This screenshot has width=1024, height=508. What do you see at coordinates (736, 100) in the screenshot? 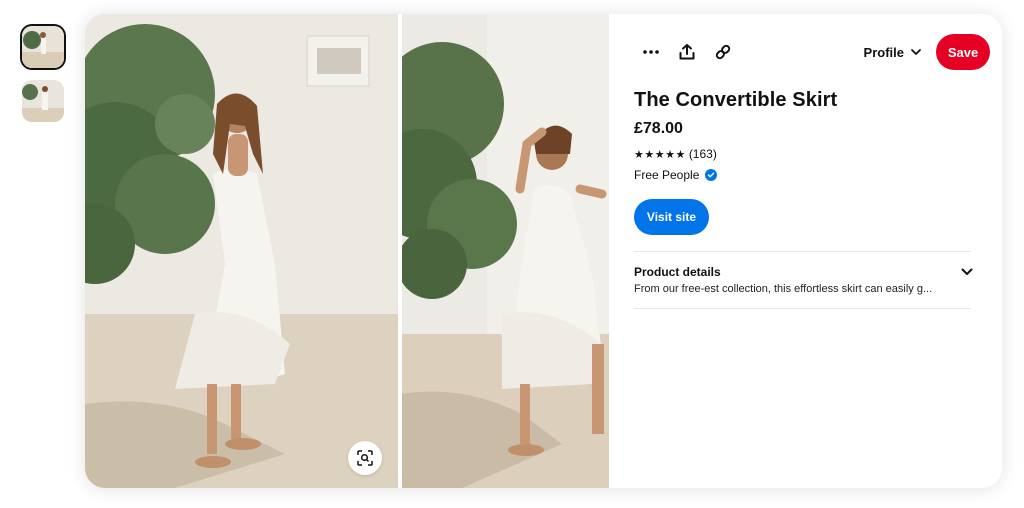
I see `product-title: The Convertible Skirt` at bounding box center [736, 100].